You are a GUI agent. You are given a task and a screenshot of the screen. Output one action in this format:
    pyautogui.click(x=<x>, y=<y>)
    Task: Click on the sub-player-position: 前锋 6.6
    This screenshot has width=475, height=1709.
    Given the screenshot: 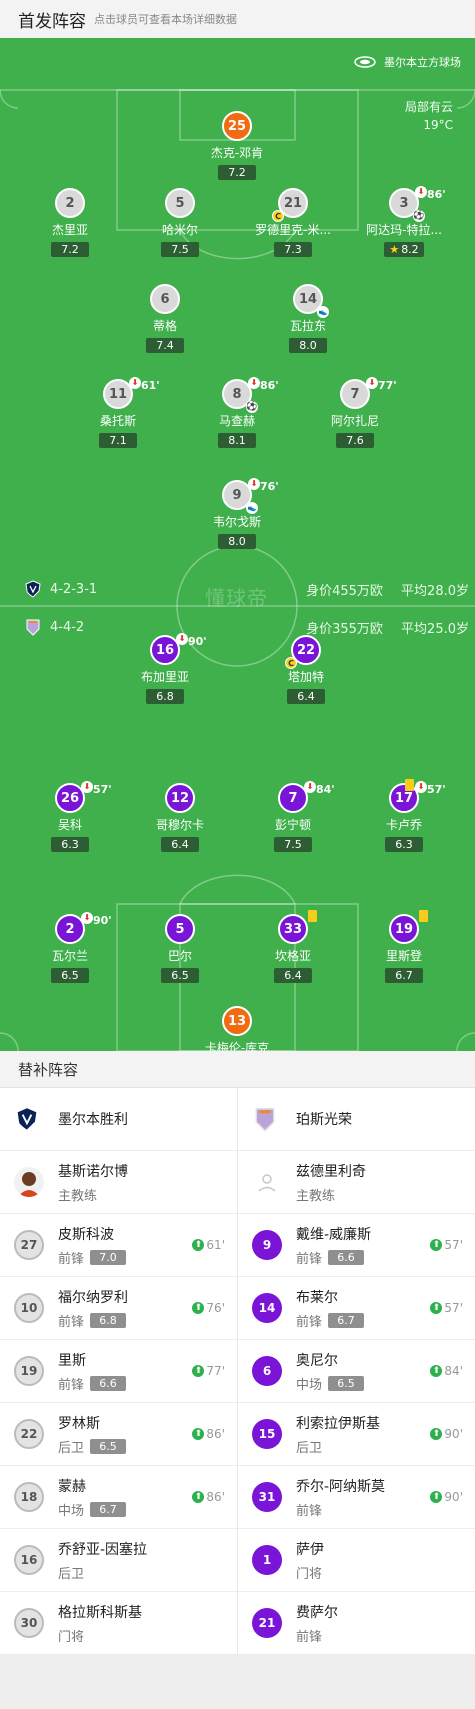 What is the action you would take?
    pyautogui.click(x=333, y=1257)
    